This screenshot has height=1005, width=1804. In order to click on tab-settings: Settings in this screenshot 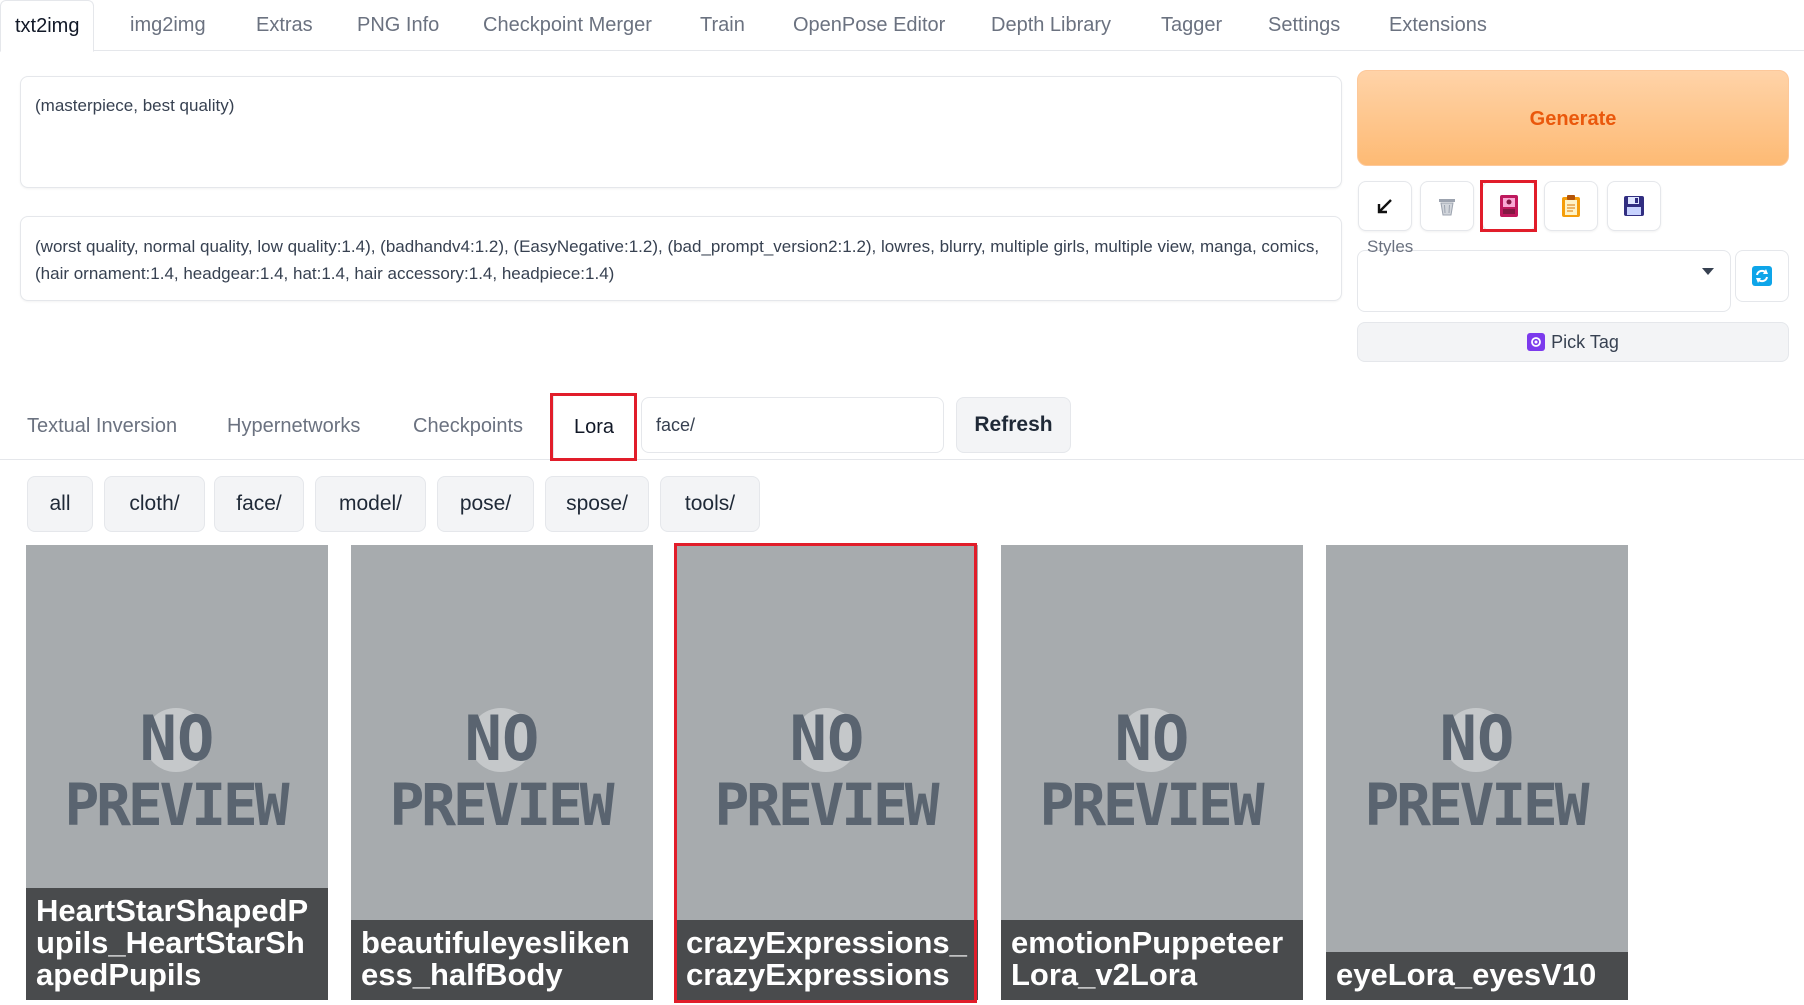, I will do `click(1304, 25)`.